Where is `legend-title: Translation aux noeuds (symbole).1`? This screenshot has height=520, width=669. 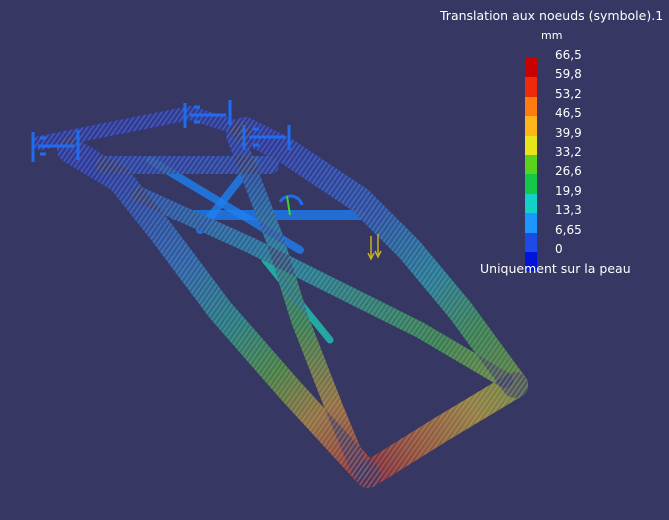 legend-title: Translation aux noeuds (symbole).1 is located at coordinates (552, 15).